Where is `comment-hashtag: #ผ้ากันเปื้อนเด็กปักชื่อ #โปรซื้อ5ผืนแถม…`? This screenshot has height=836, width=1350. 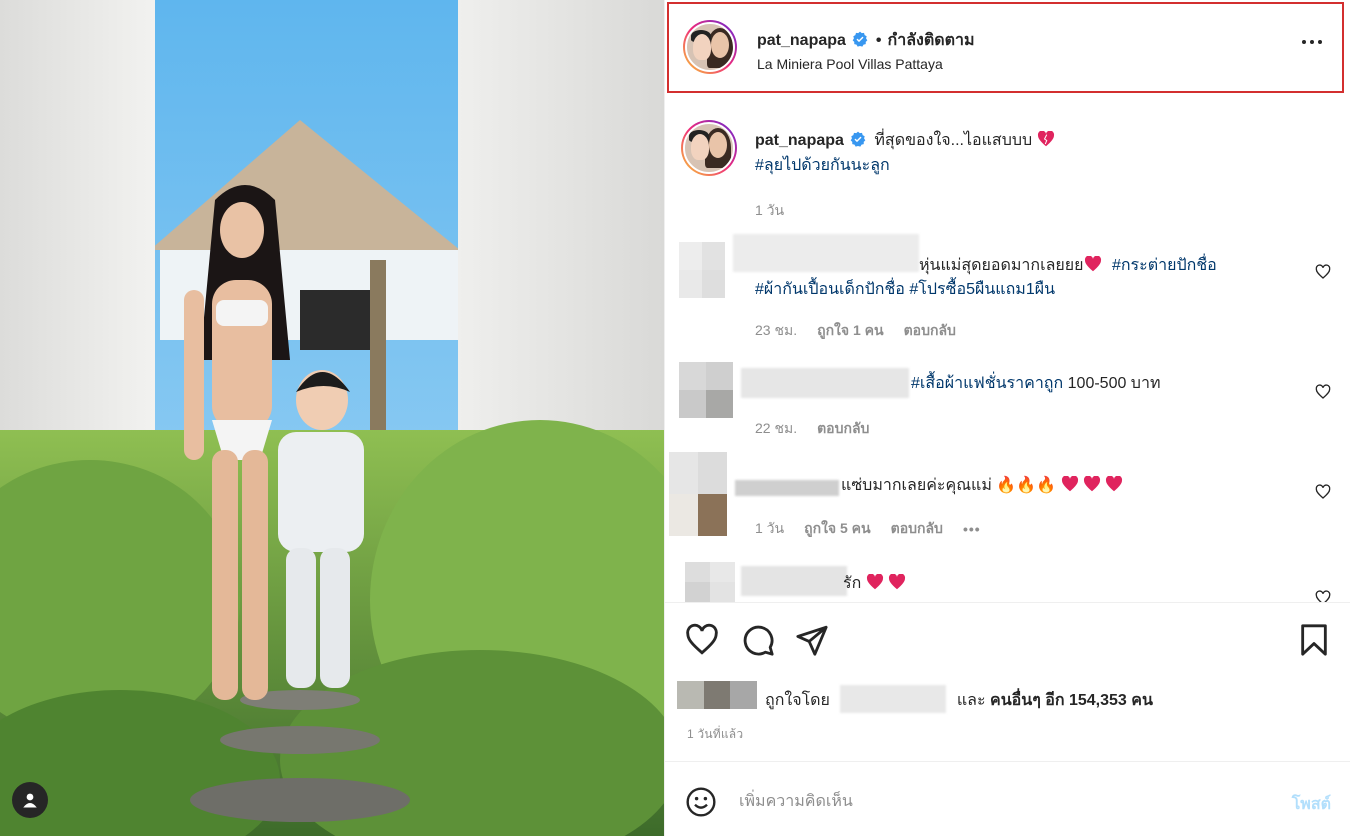
comment-hashtag: #ผ้ากันเปื้อนเด็กปักชื่อ #โปรซื้อ5ผืนแถม… is located at coordinates (905, 289).